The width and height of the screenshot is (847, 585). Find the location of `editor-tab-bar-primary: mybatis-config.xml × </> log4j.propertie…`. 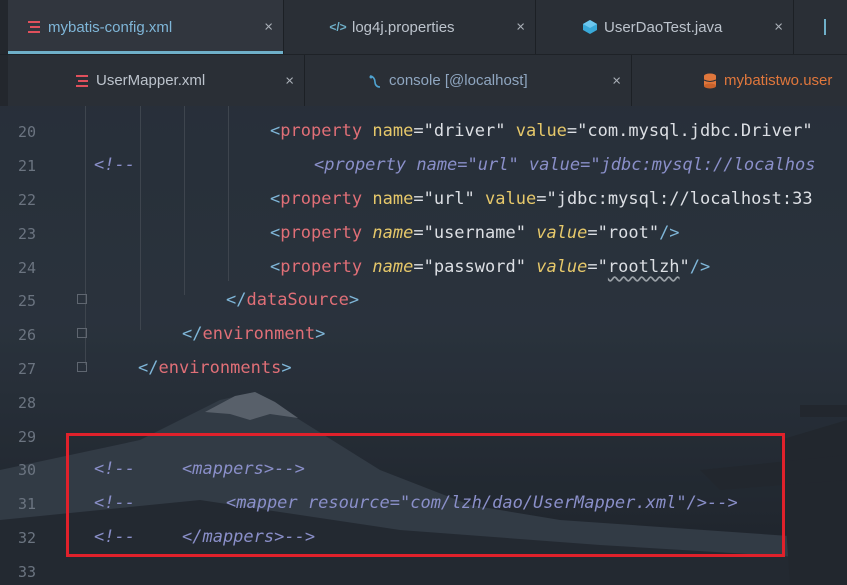

editor-tab-bar-primary: mybatis-config.xml × </> log4j.propertie… is located at coordinates (423, 27).